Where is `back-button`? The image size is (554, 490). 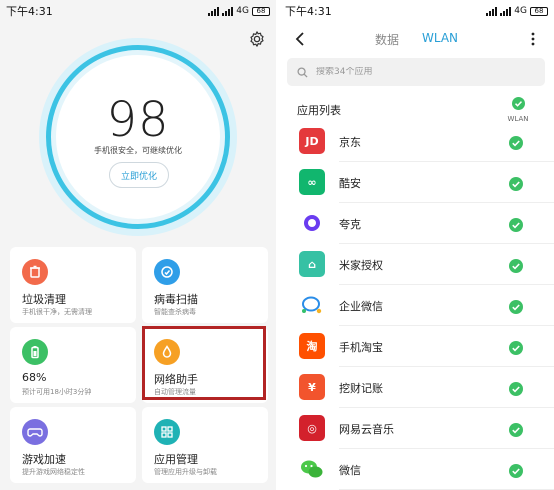 back-button is located at coordinates (300, 39).